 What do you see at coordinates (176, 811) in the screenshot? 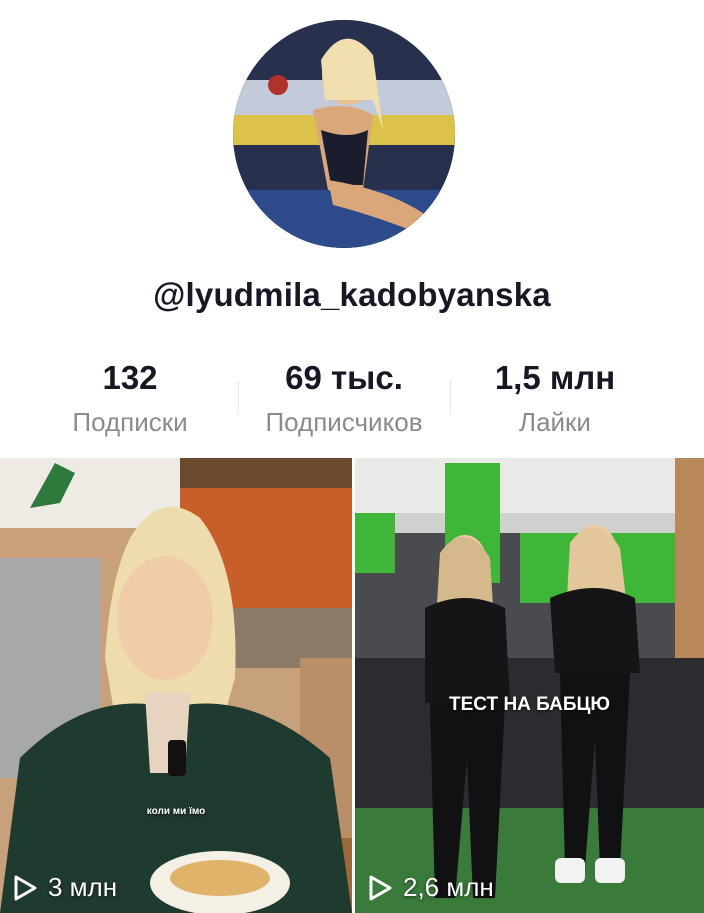
I see `video-caption-1: коли ми їмо` at bounding box center [176, 811].